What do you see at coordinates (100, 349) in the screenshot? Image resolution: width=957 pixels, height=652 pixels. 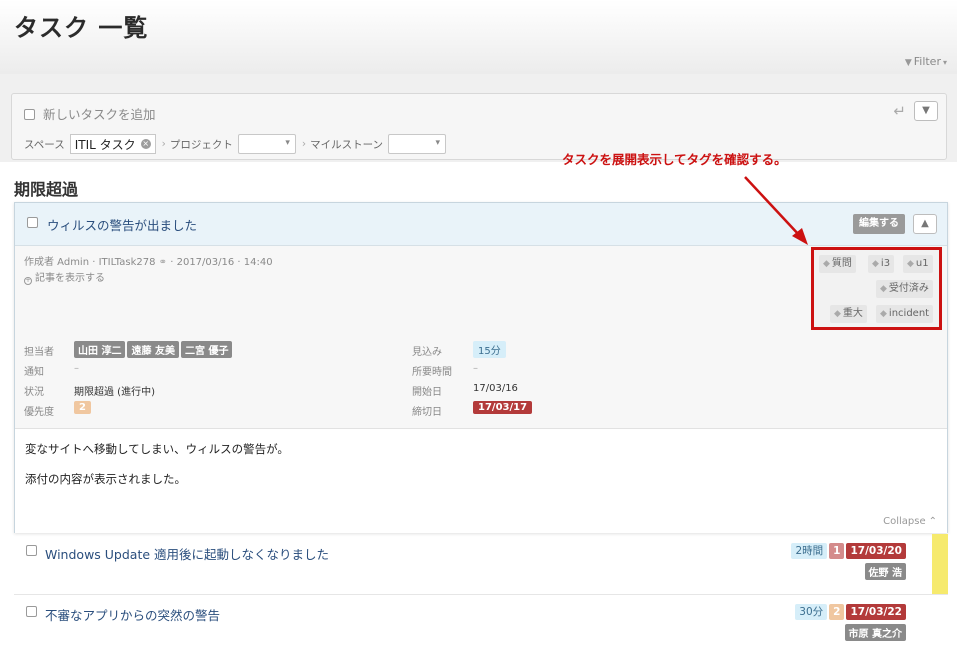 I see `assignee-chip: 山田 淳二` at bounding box center [100, 349].